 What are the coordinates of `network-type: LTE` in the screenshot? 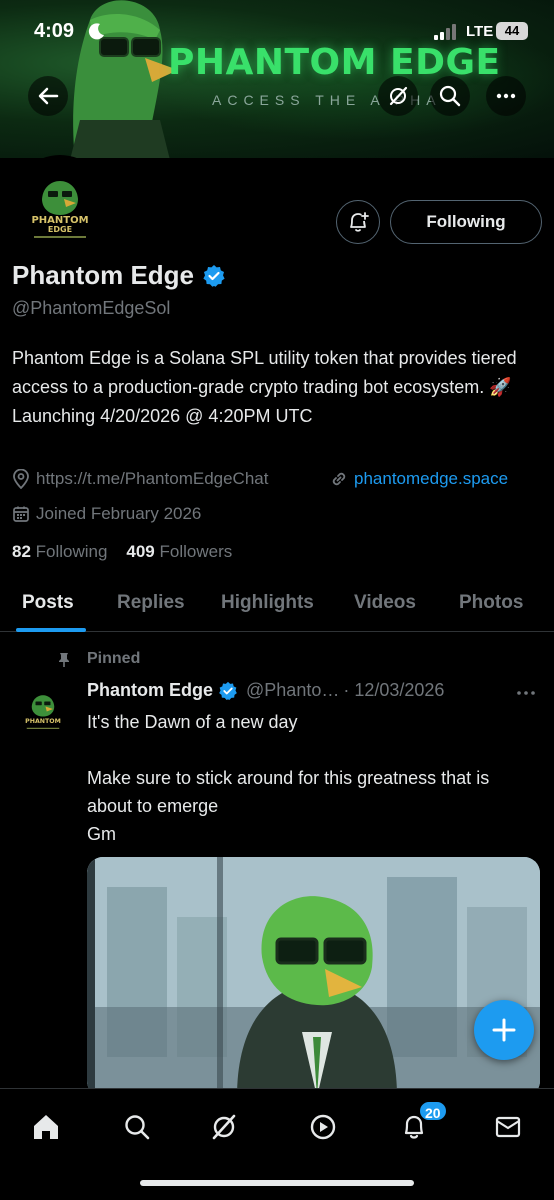 It's located at (480, 31).